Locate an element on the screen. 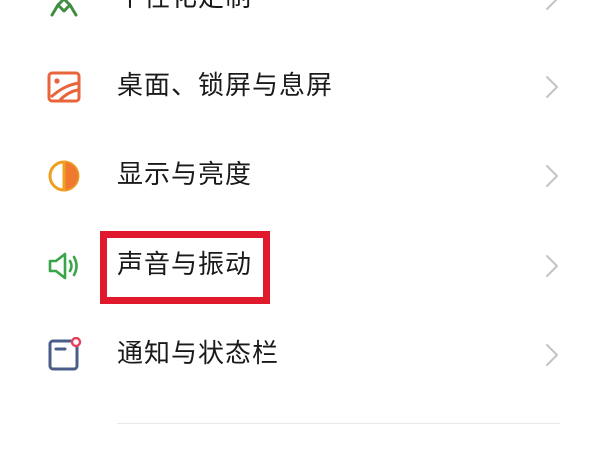  settings-item-display: 显示与亮度 is located at coordinates (300, 175).